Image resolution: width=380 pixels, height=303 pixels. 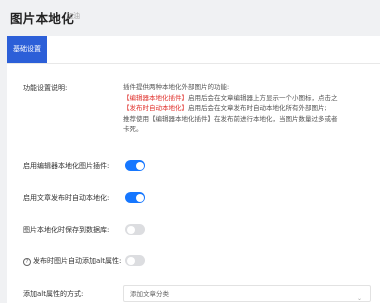 What do you see at coordinates (73, 16) in the screenshot?
I see `page-subtitle: 加油` at bounding box center [73, 16].